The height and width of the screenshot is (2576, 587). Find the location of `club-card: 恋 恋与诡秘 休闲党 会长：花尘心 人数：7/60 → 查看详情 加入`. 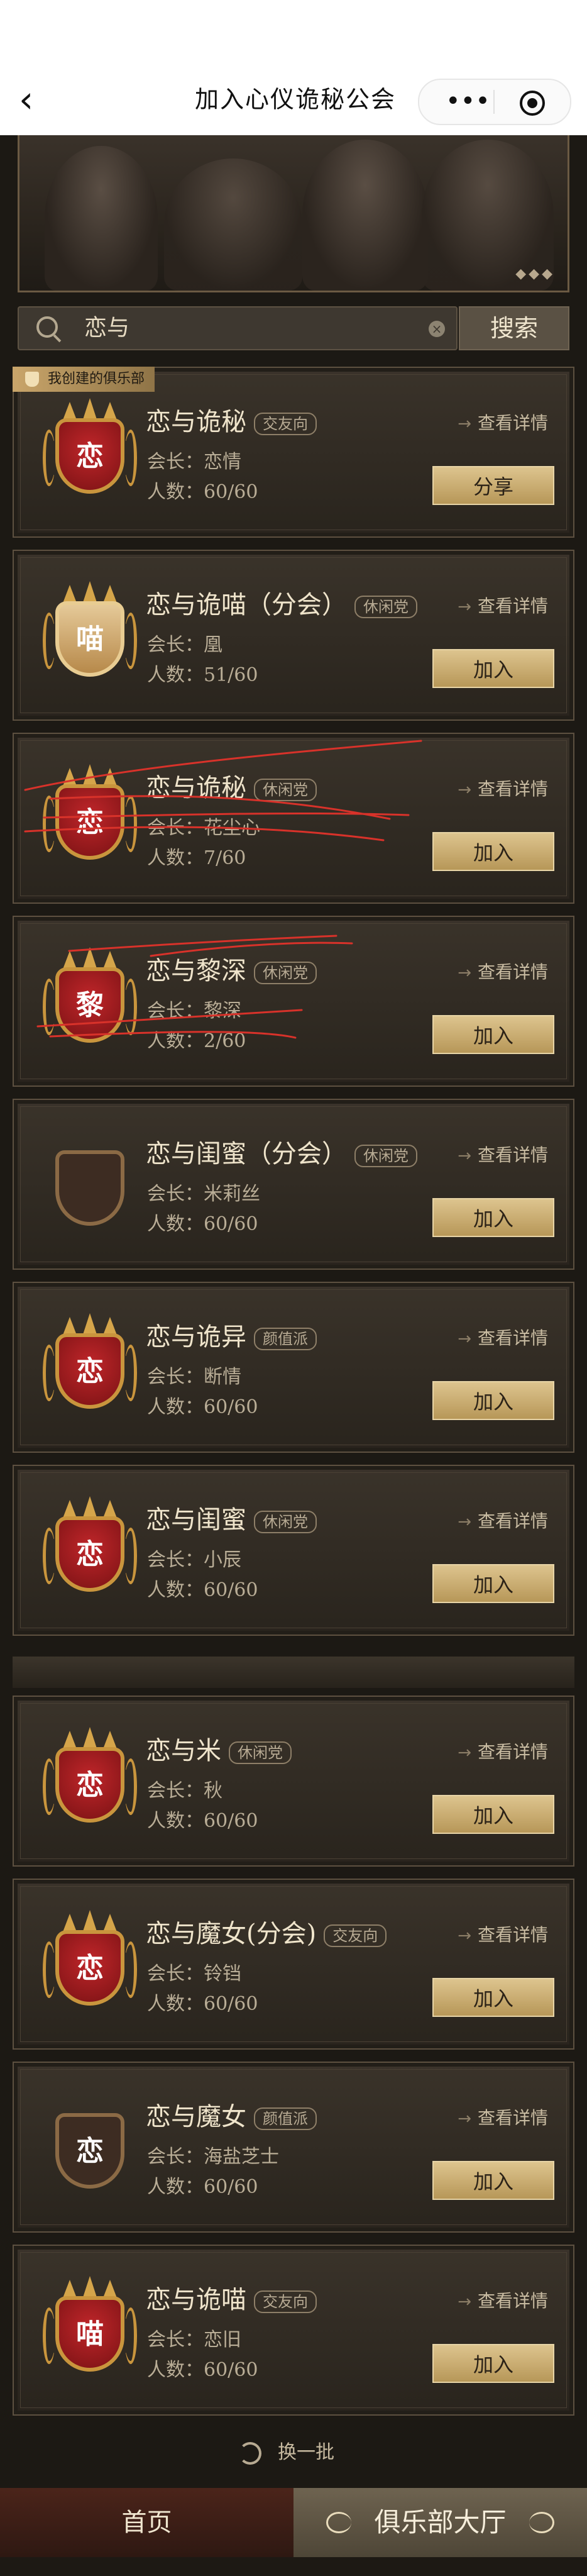

club-card: 恋 恋与诡秘 休闲党 会长：花尘心 人数：7/60 → 查看详情 加入 is located at coordinates (293, 818).